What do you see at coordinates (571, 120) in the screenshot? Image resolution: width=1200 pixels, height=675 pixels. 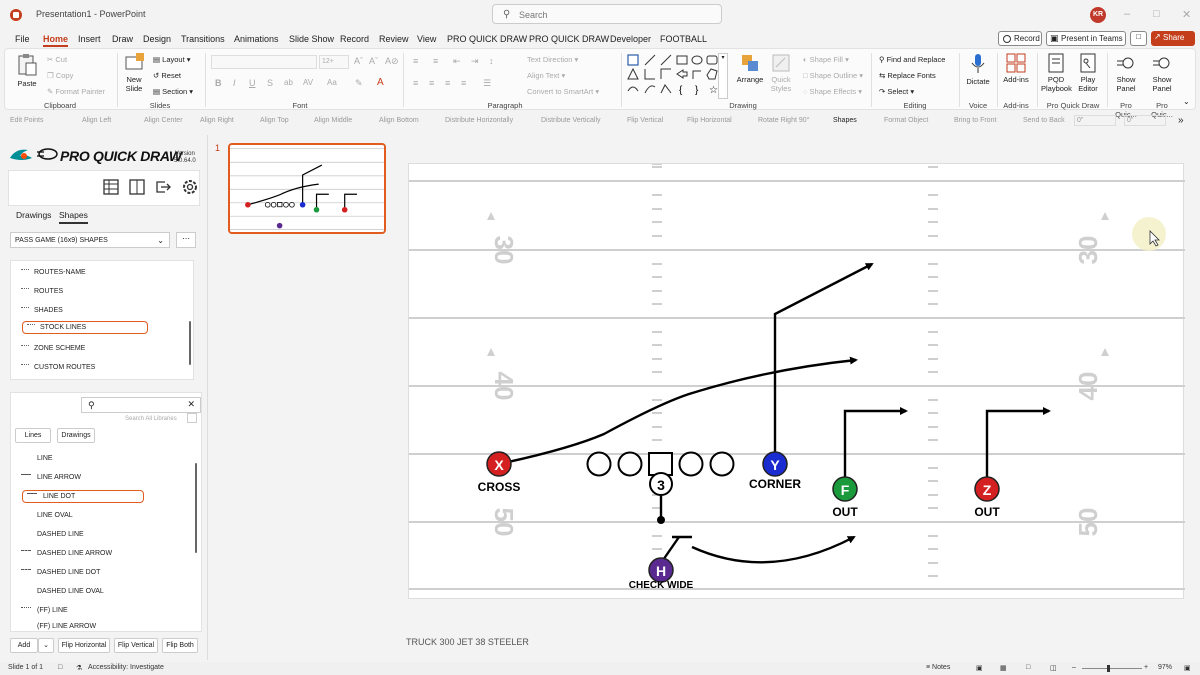 I see `distribute-vertically-button: Distribute Vertically` at bounding box center [571, 120].